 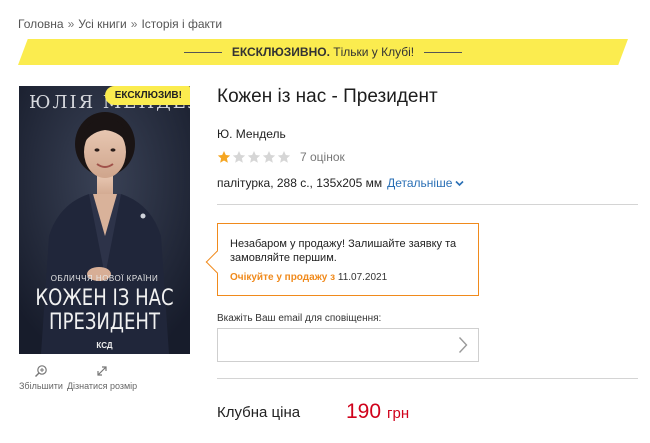 What do you see at coordinates (283, 277) in the screenshot?
I see `expected-label: Очікуйте у продажу з` at bounding box center [283, 277].